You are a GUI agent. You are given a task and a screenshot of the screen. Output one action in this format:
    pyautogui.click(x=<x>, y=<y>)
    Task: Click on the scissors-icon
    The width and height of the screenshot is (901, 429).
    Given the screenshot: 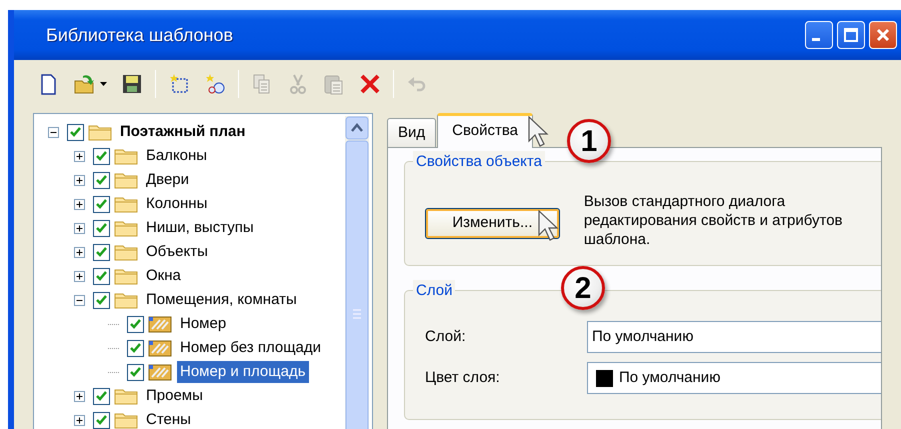 What is the action you would take?
    pyautogui.click(x=298, y=84)
    